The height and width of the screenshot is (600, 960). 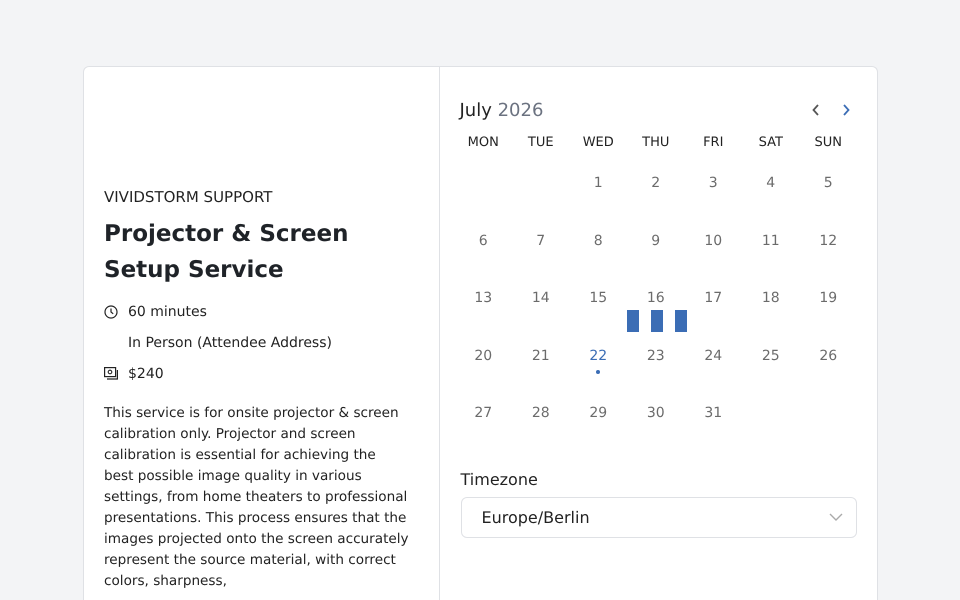 What do you see at coordinates (483, 355) in the screenshot?
I see `calendar-day: 20` at bounding box center [483, 355].